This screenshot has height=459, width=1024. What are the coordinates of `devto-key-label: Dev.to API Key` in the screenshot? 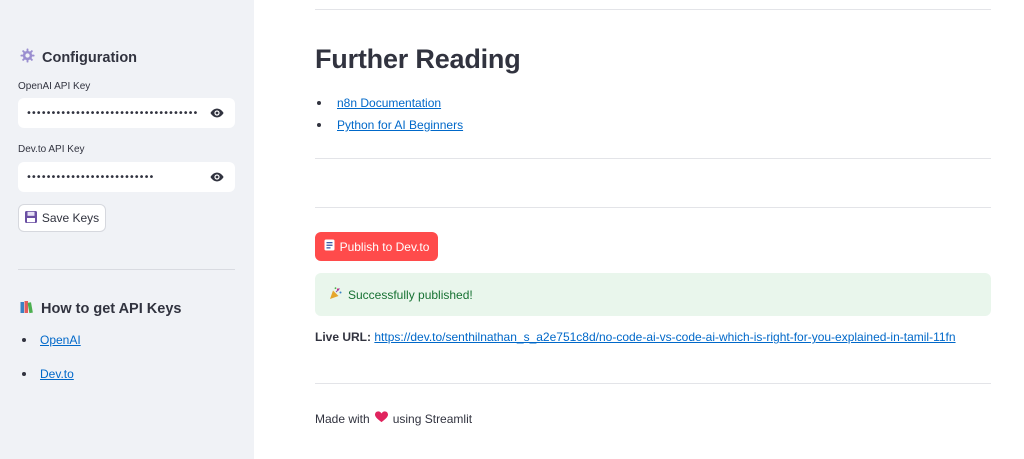 It's located at (51, 149).